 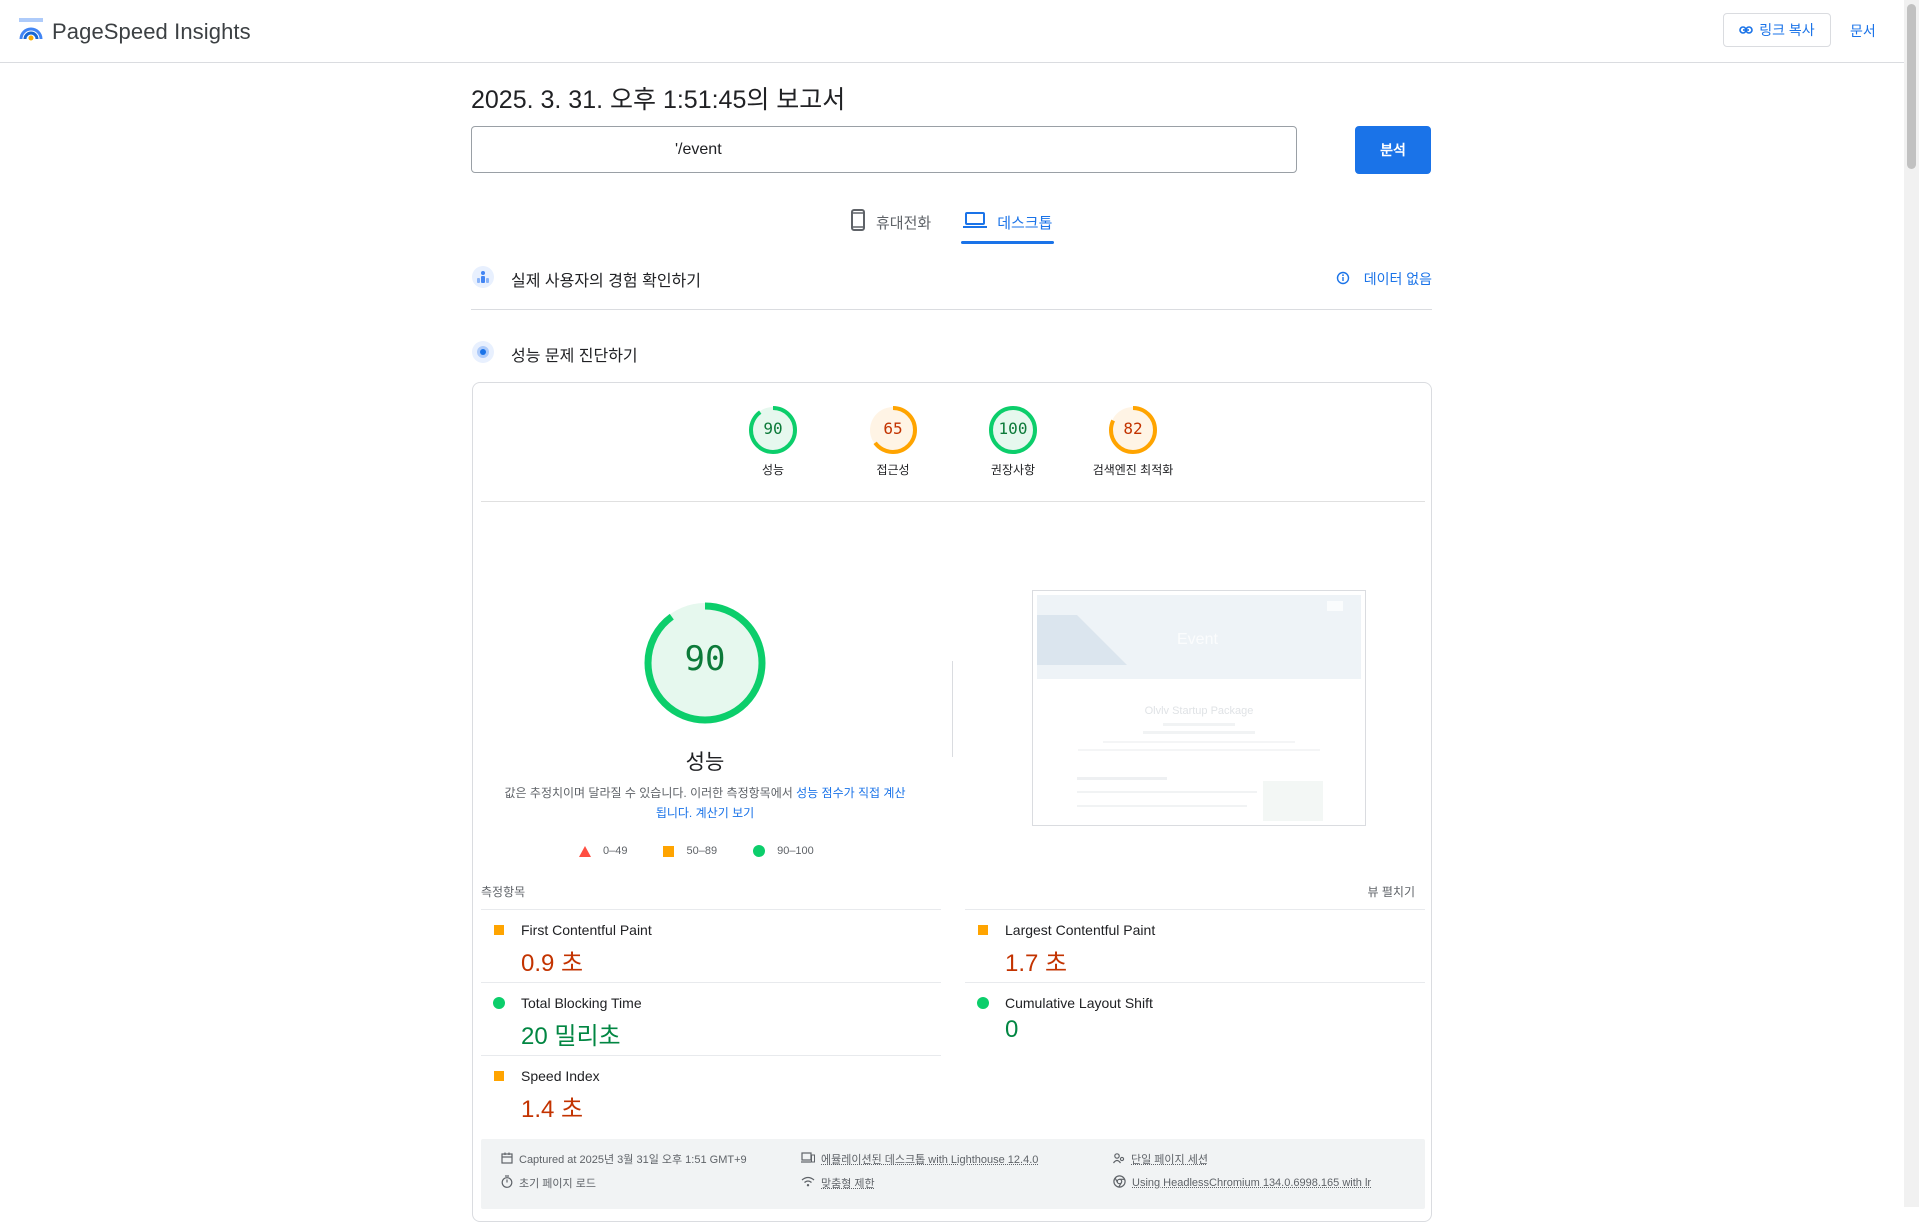 I want to click on metric-cls-circle-icon, so click(x=983, y=1003).